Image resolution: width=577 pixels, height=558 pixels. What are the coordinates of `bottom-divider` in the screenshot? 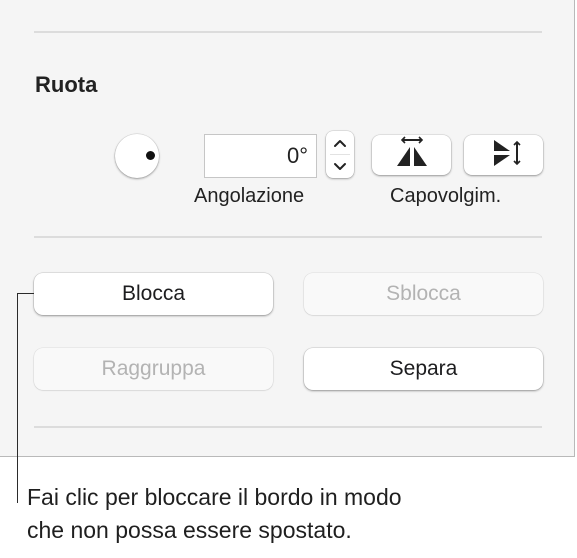 It's located at (288, 427).